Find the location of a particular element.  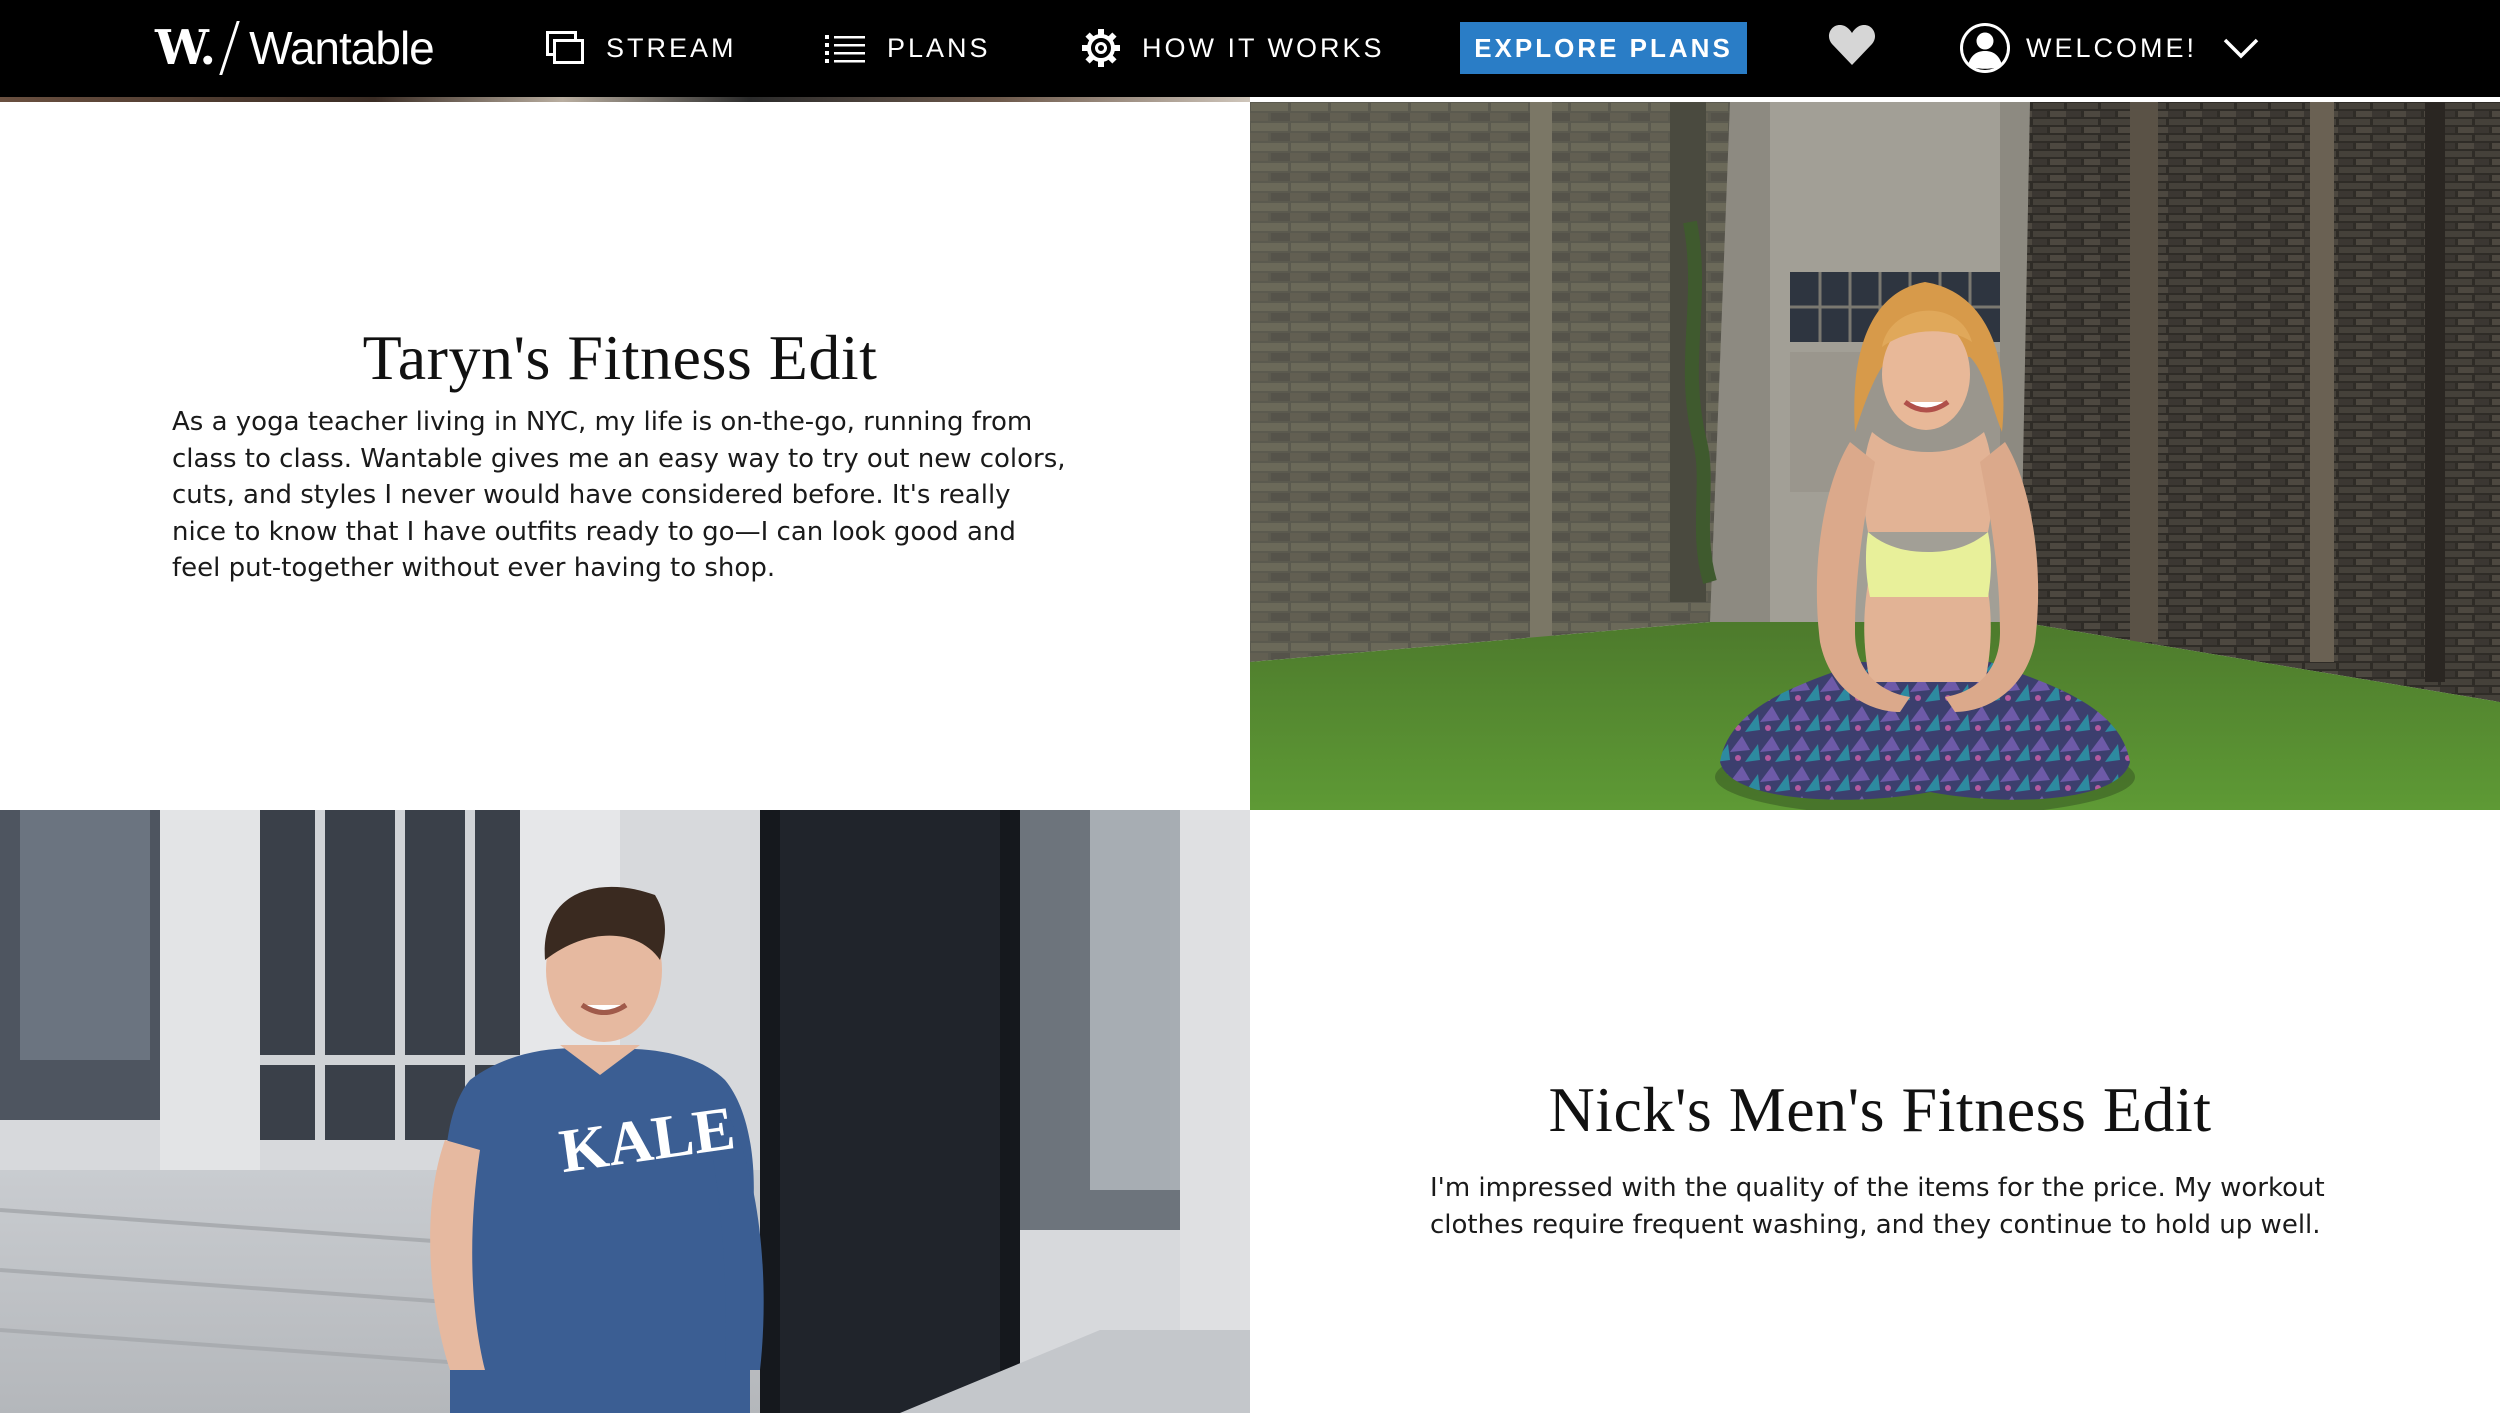

nav-plans-label: PLANS is located at coordinates (939, 47).